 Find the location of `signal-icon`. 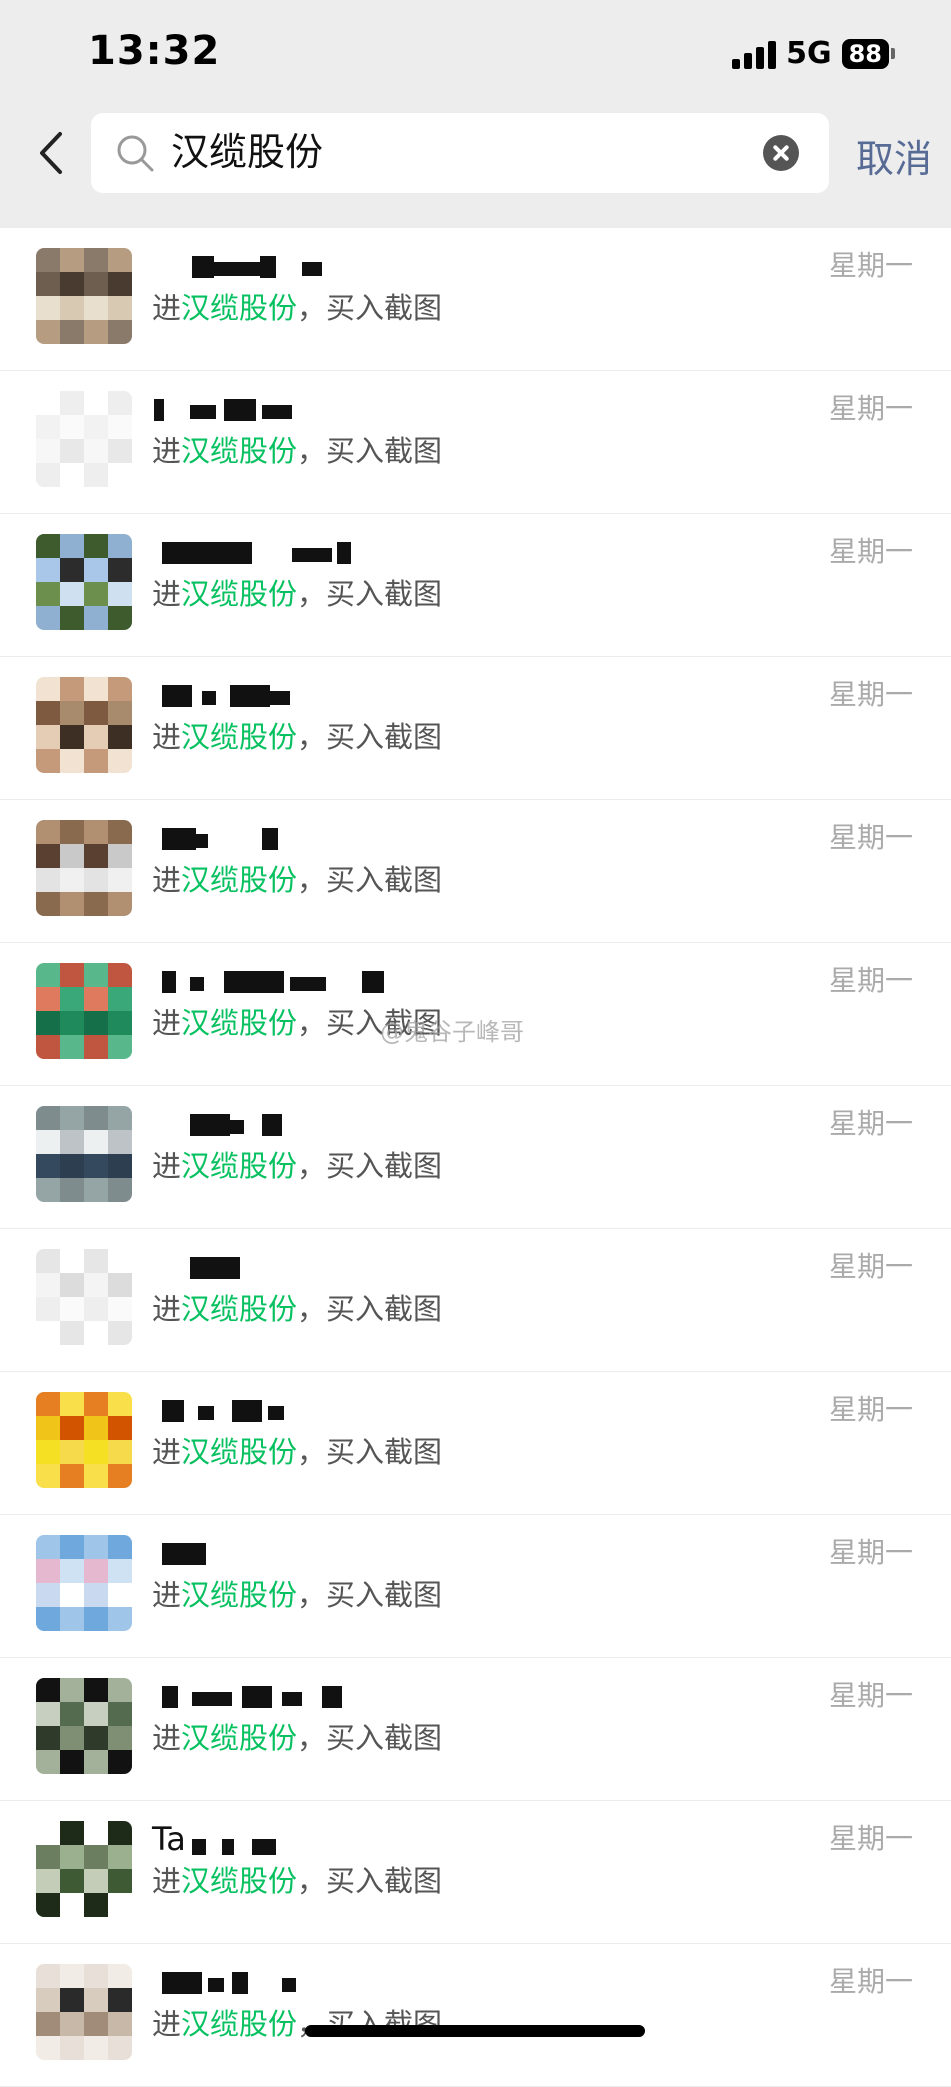

signal-icon is located at coordinates (754, 54).